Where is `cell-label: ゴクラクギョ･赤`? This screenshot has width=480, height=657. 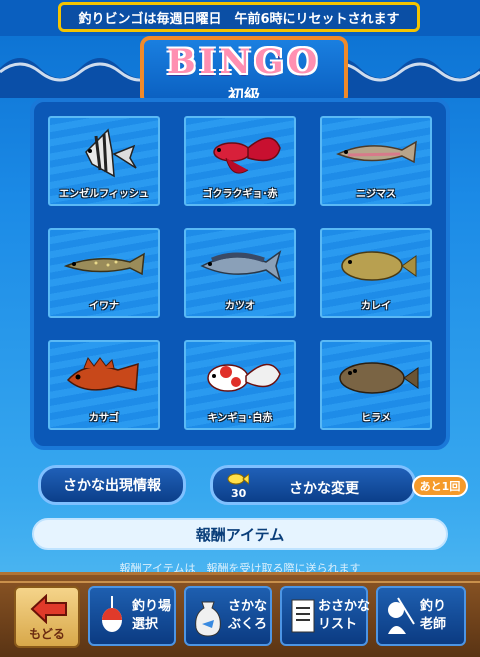
cell-label: ゴクラクギョ･赤 is located at coordinates (240, 194).